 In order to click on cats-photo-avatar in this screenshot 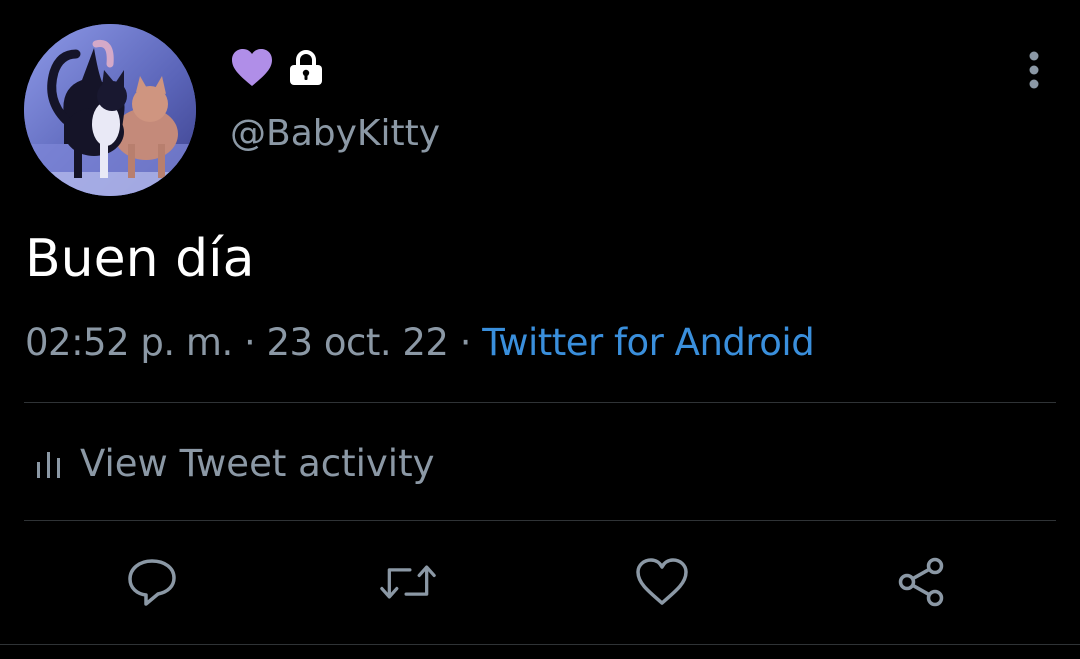, I will do `click(110, 110)`.